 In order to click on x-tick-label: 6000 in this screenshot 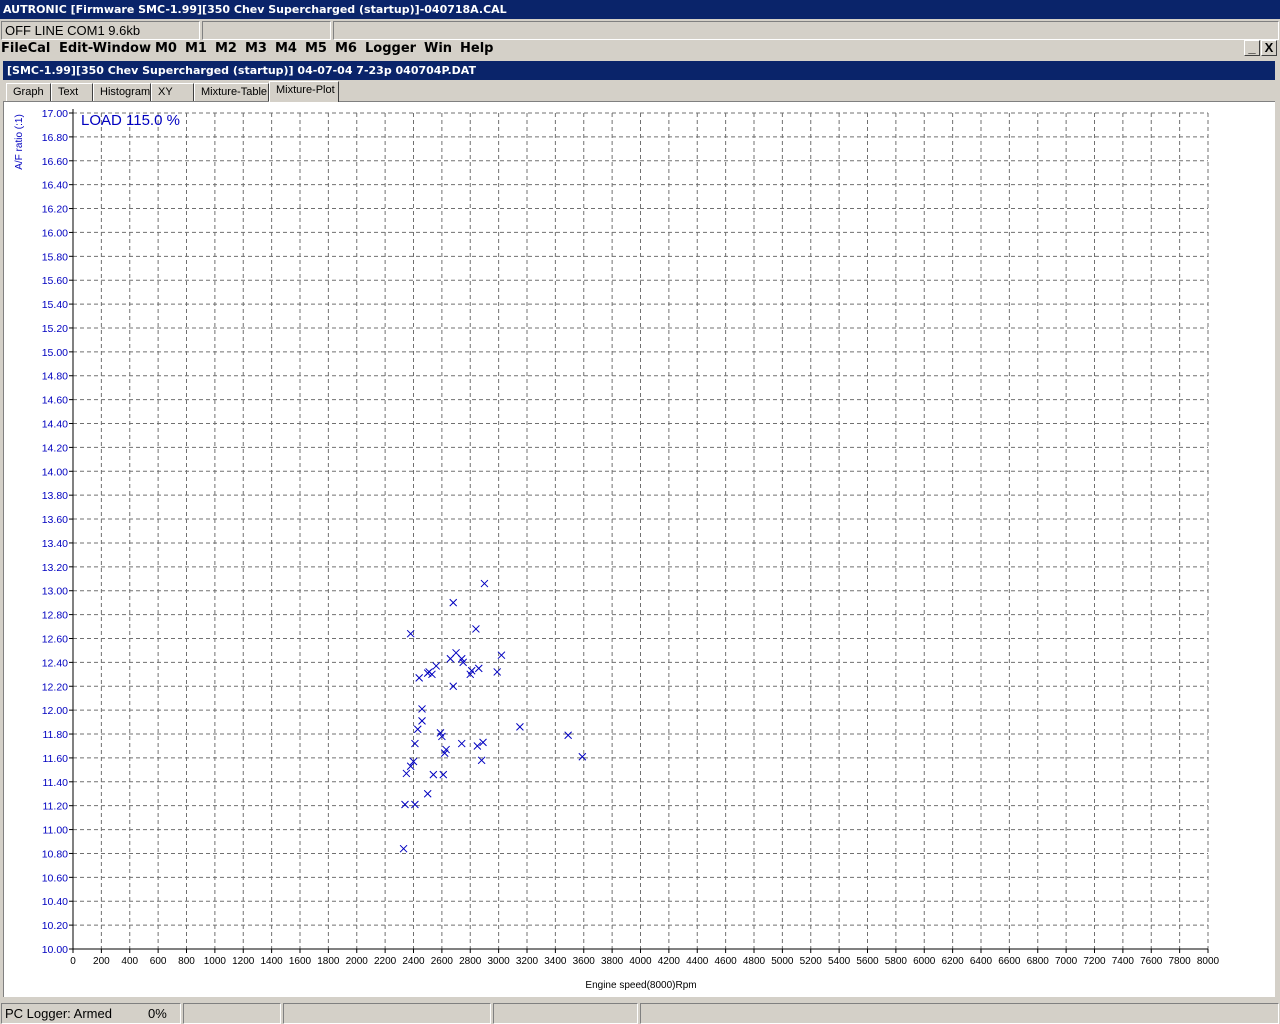, I will do `click(924, 961)`.